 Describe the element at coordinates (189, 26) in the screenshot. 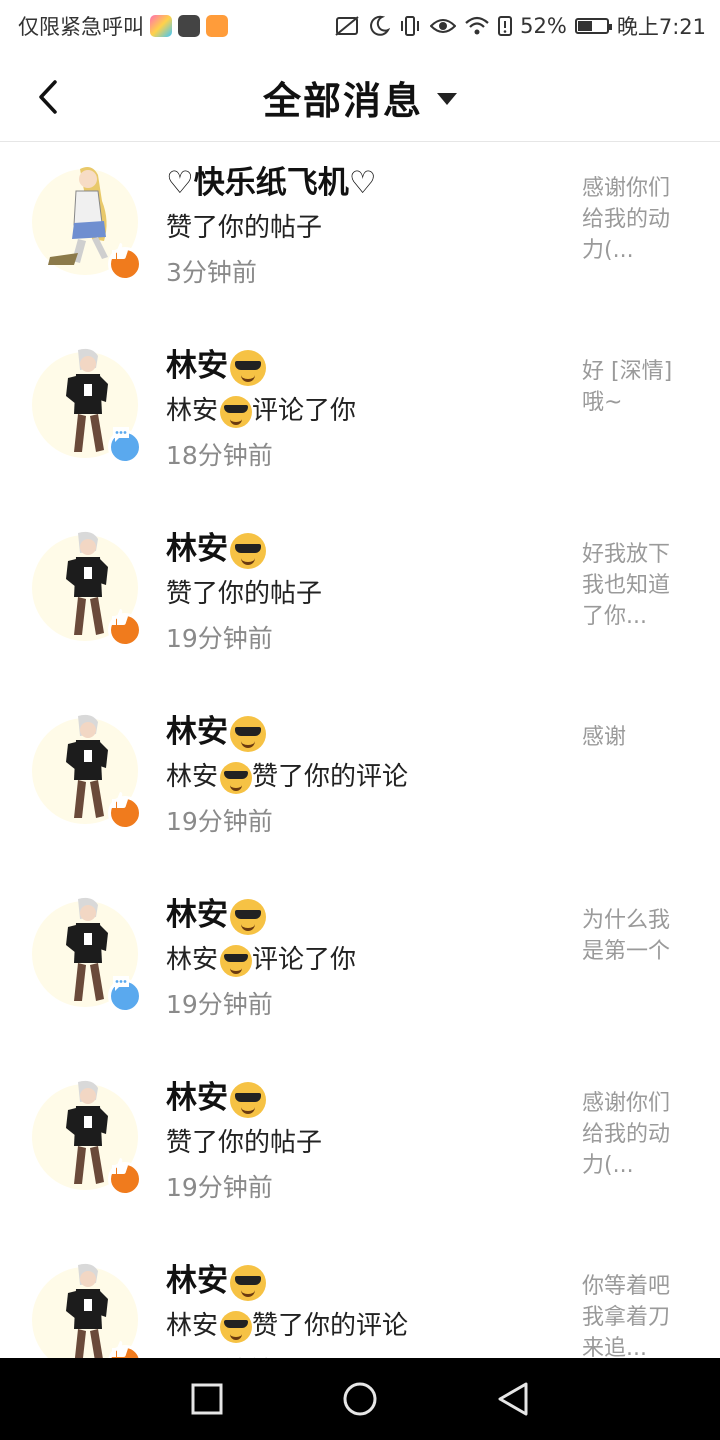

I see `huawei-app-icon` at that location.